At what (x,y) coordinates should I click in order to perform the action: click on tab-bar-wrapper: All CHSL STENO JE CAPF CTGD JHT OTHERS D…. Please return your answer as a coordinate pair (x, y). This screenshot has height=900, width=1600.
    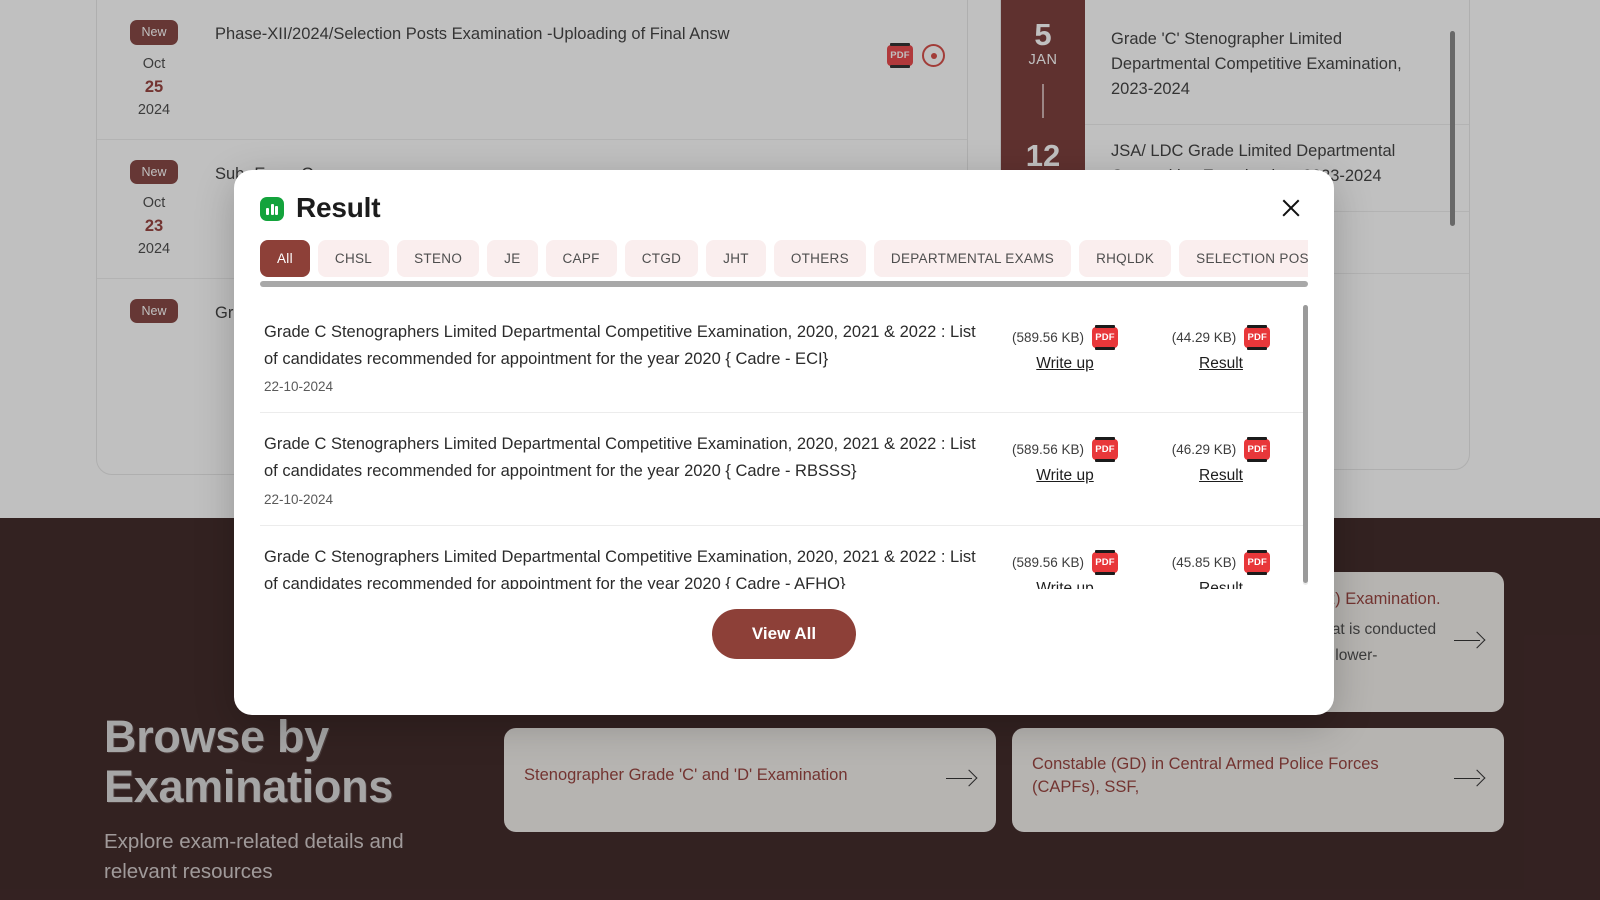
    Looking at the image, I should click on (784, 263).